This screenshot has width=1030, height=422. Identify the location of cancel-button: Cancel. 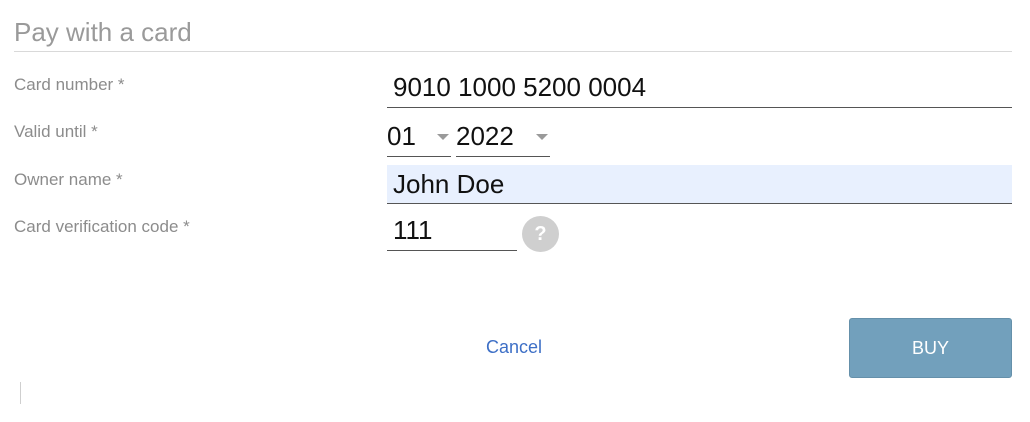
(514, 347).